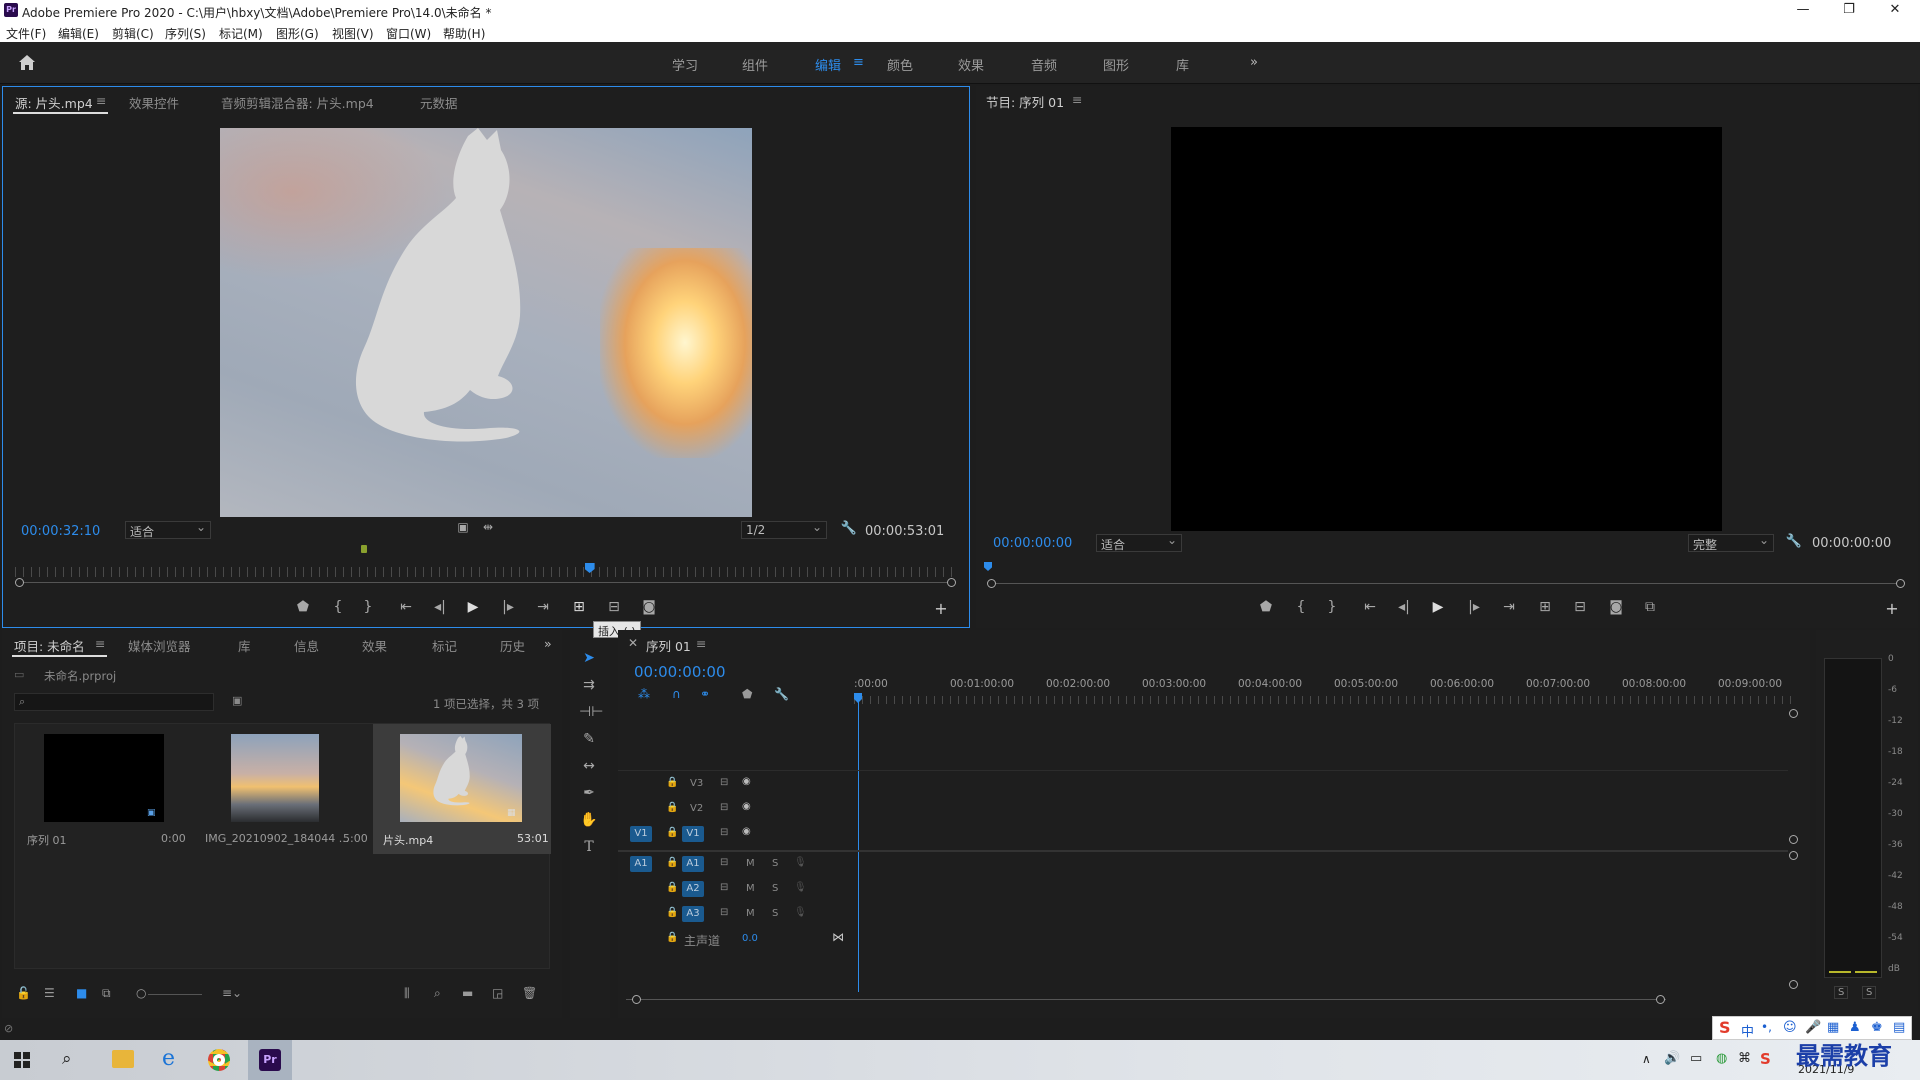  What do you see at coordinates (828, 64) in the screenshot?
I see `workspace-editing: 编辑` at bounding box center [828, 64].